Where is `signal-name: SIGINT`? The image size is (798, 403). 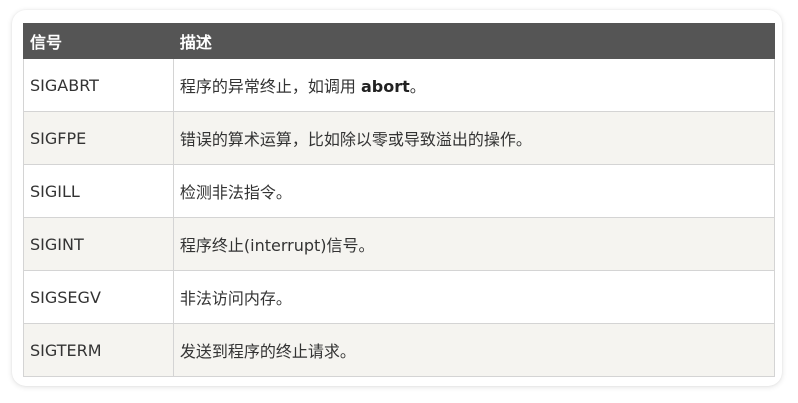
signal-name: SIGINT is located at coordinates (98, 244).